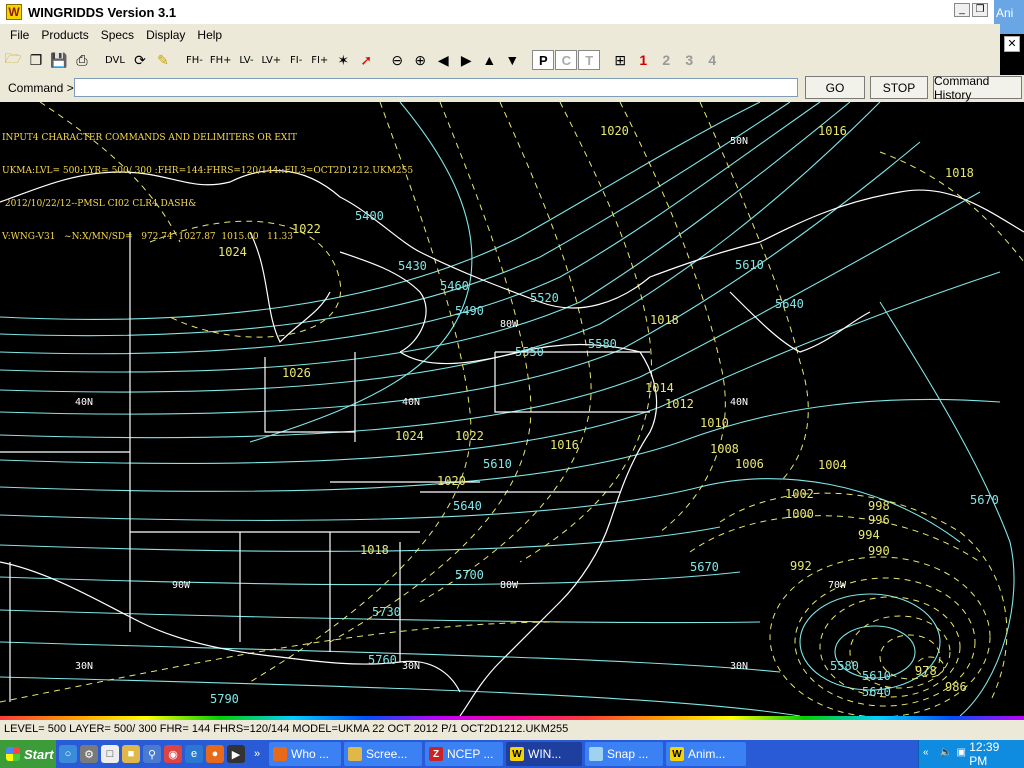  What do you see at coordinates (789, 304) in the screenshot?
I see `height-contour-label: 5640` at bounding box center [789, 304].